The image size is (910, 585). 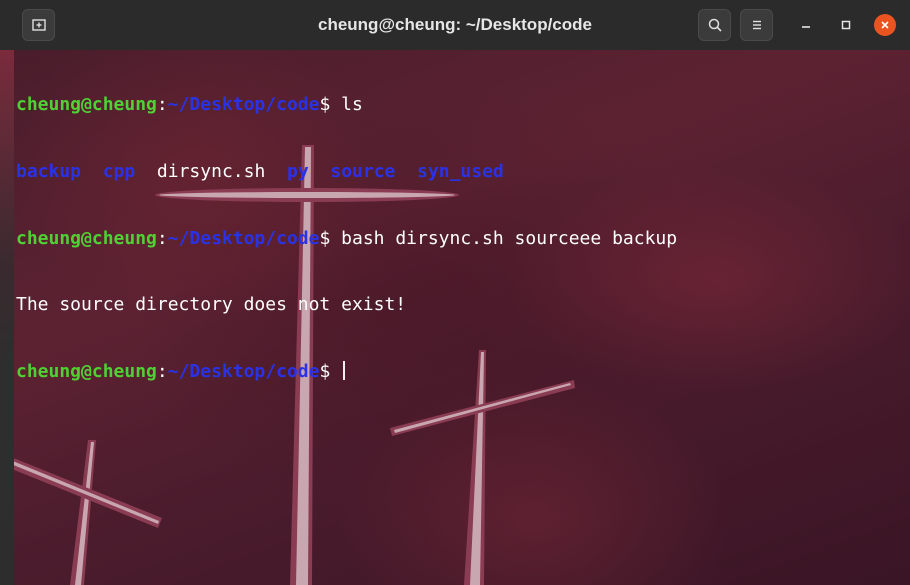 What do you see at coordinates (352, 105) in the screenshot?
I see `command-text: ls` at bounding box center [352, 105].